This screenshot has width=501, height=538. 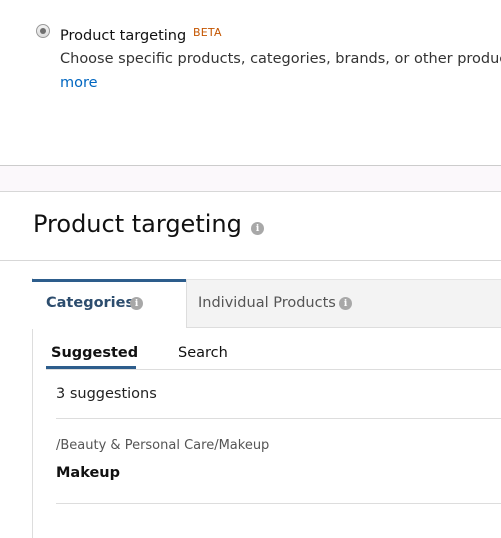 What do you see at coordinates (79, 83) in the screenshot?
I see `more-link: more` at bounding box center [79, 83].